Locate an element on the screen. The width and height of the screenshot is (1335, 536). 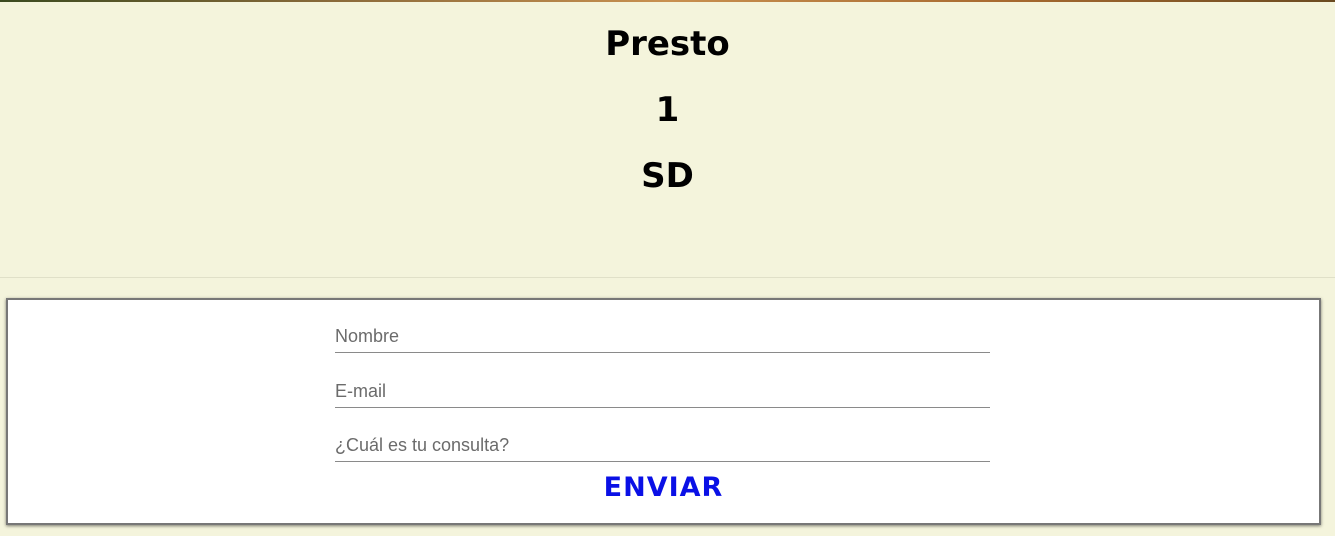
header-code: SD is located at coordinates (667, 176).